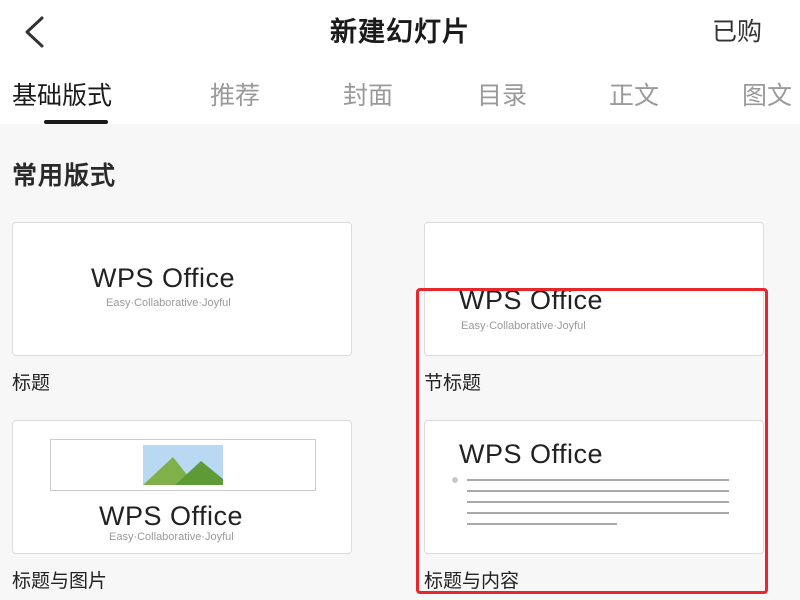 This screenshot has width=800, height=600. I want to click on page-title: 新建幻灯片, so click(400, 32).